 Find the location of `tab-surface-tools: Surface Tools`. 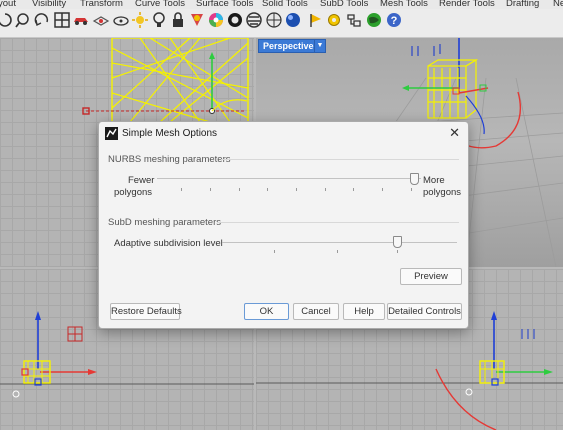

tab-surface-tools: Surface Tools is located at coordinates (224, 4).